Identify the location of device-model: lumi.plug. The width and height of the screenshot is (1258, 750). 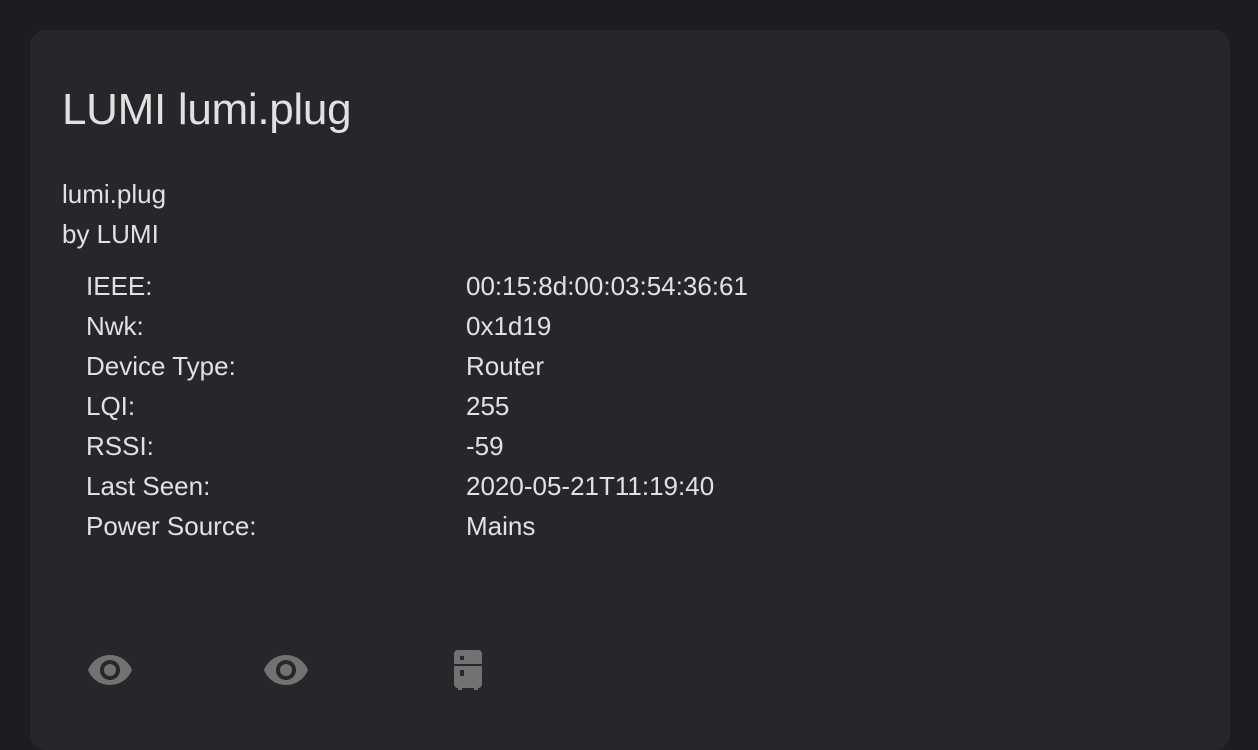
(114, 194).